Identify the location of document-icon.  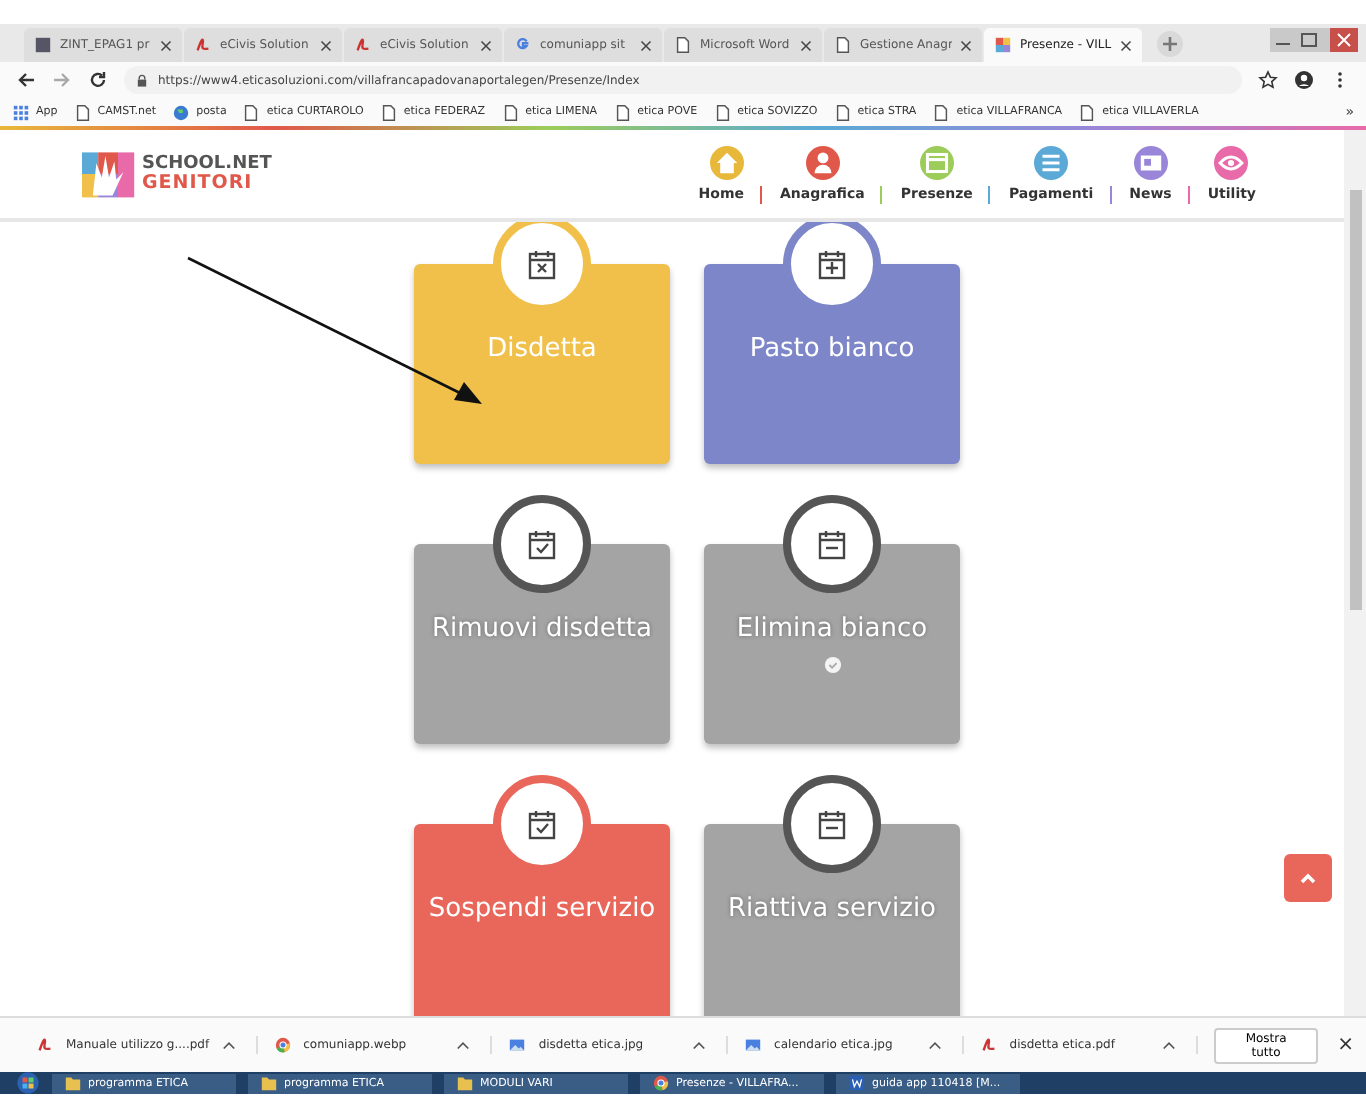
(43, 45).